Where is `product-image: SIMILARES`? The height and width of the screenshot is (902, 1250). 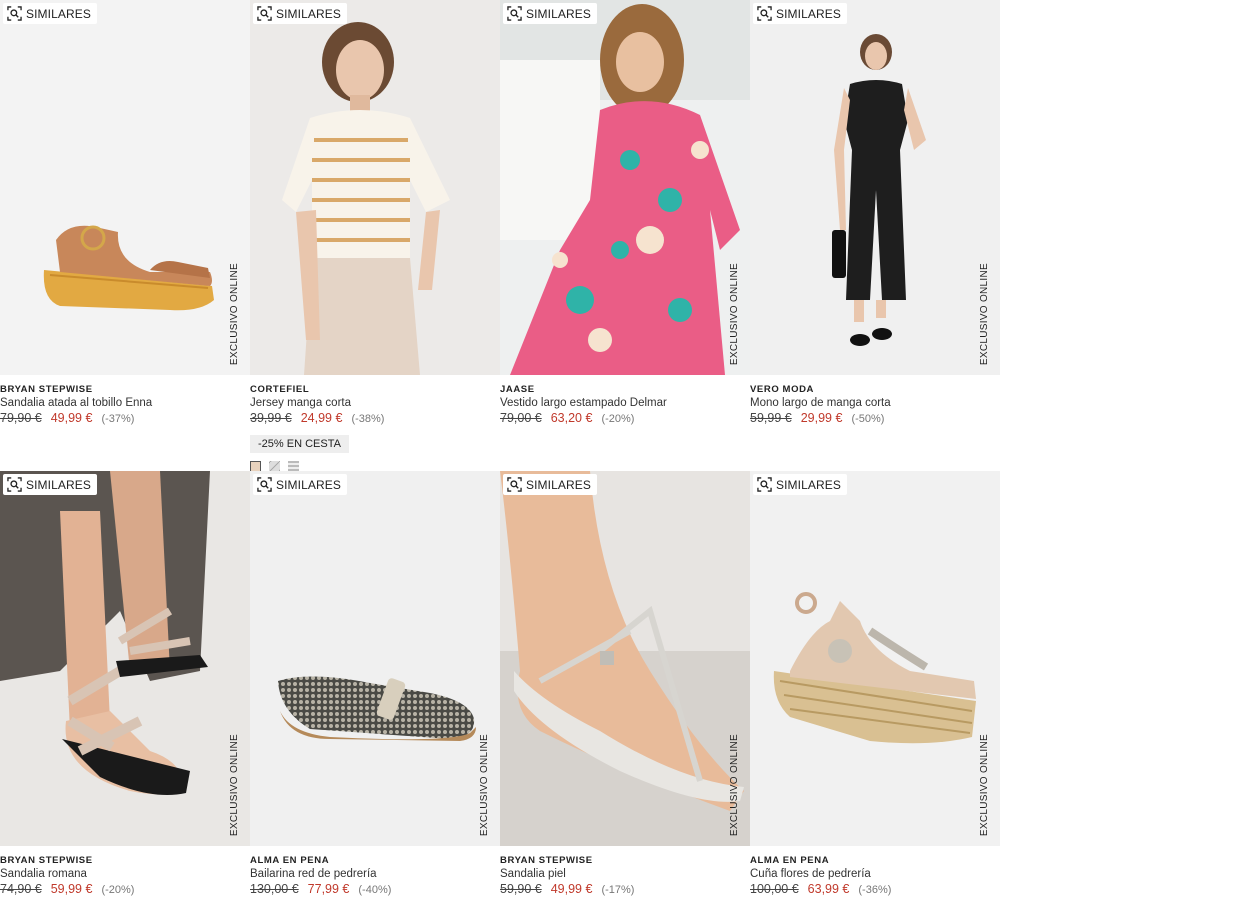 product-image: SIMILARES is located at coordinates (375, 187).